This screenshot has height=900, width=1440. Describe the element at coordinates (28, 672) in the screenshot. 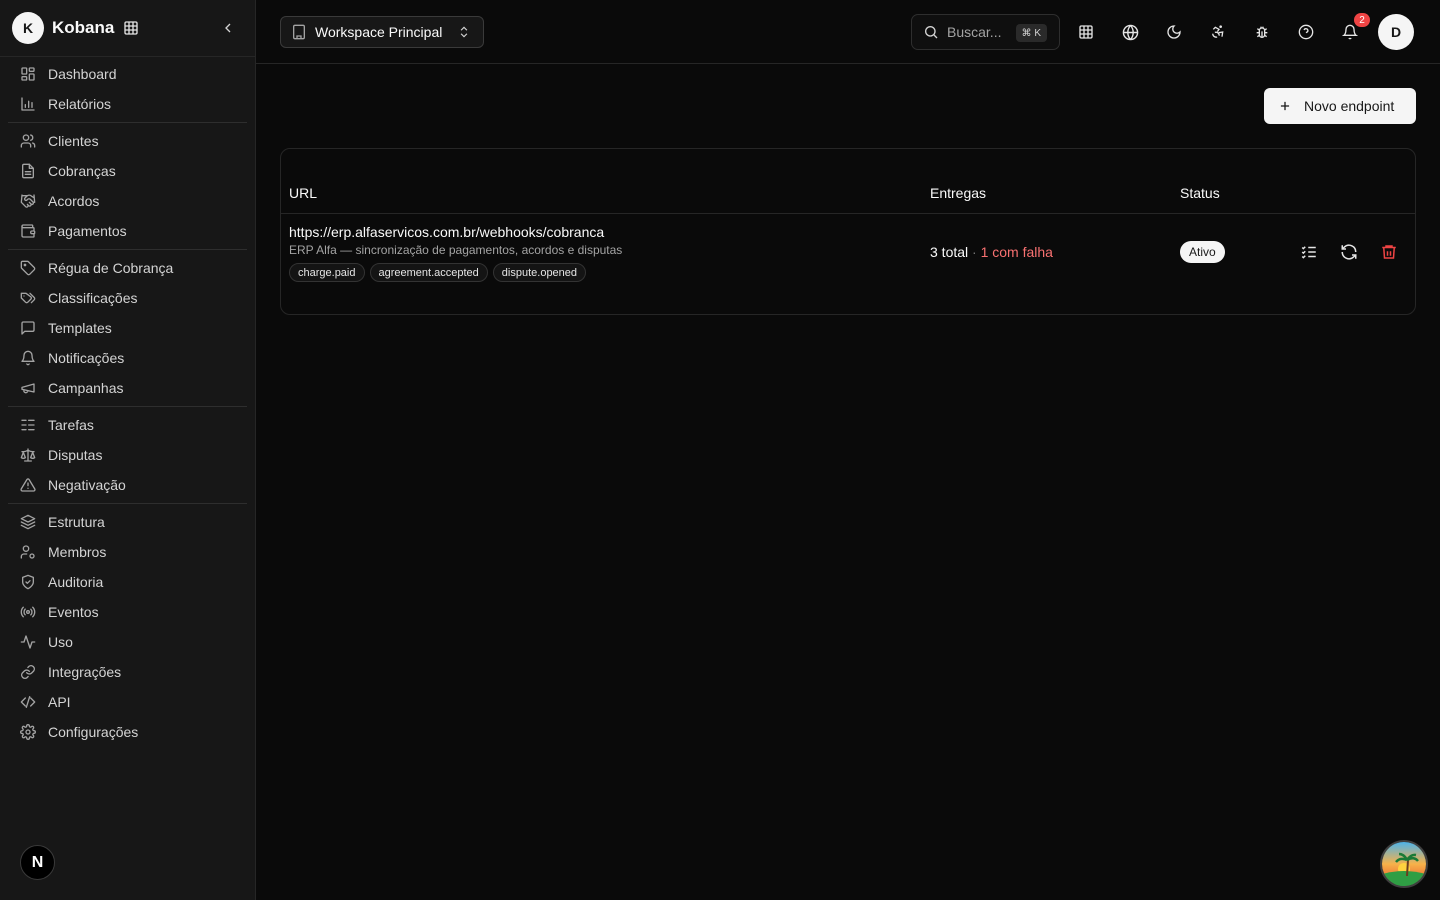

I see `link-icon` at that location.